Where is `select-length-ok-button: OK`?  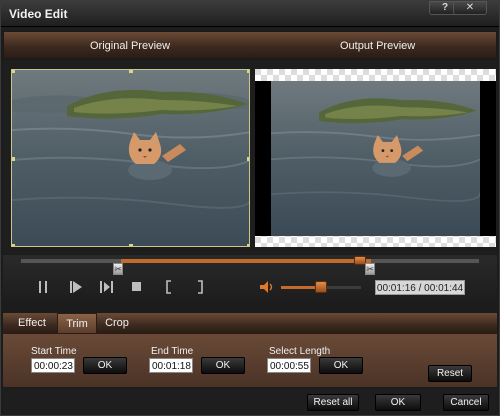 select-length-ok-button: OK is located at coordinates (341, 365).